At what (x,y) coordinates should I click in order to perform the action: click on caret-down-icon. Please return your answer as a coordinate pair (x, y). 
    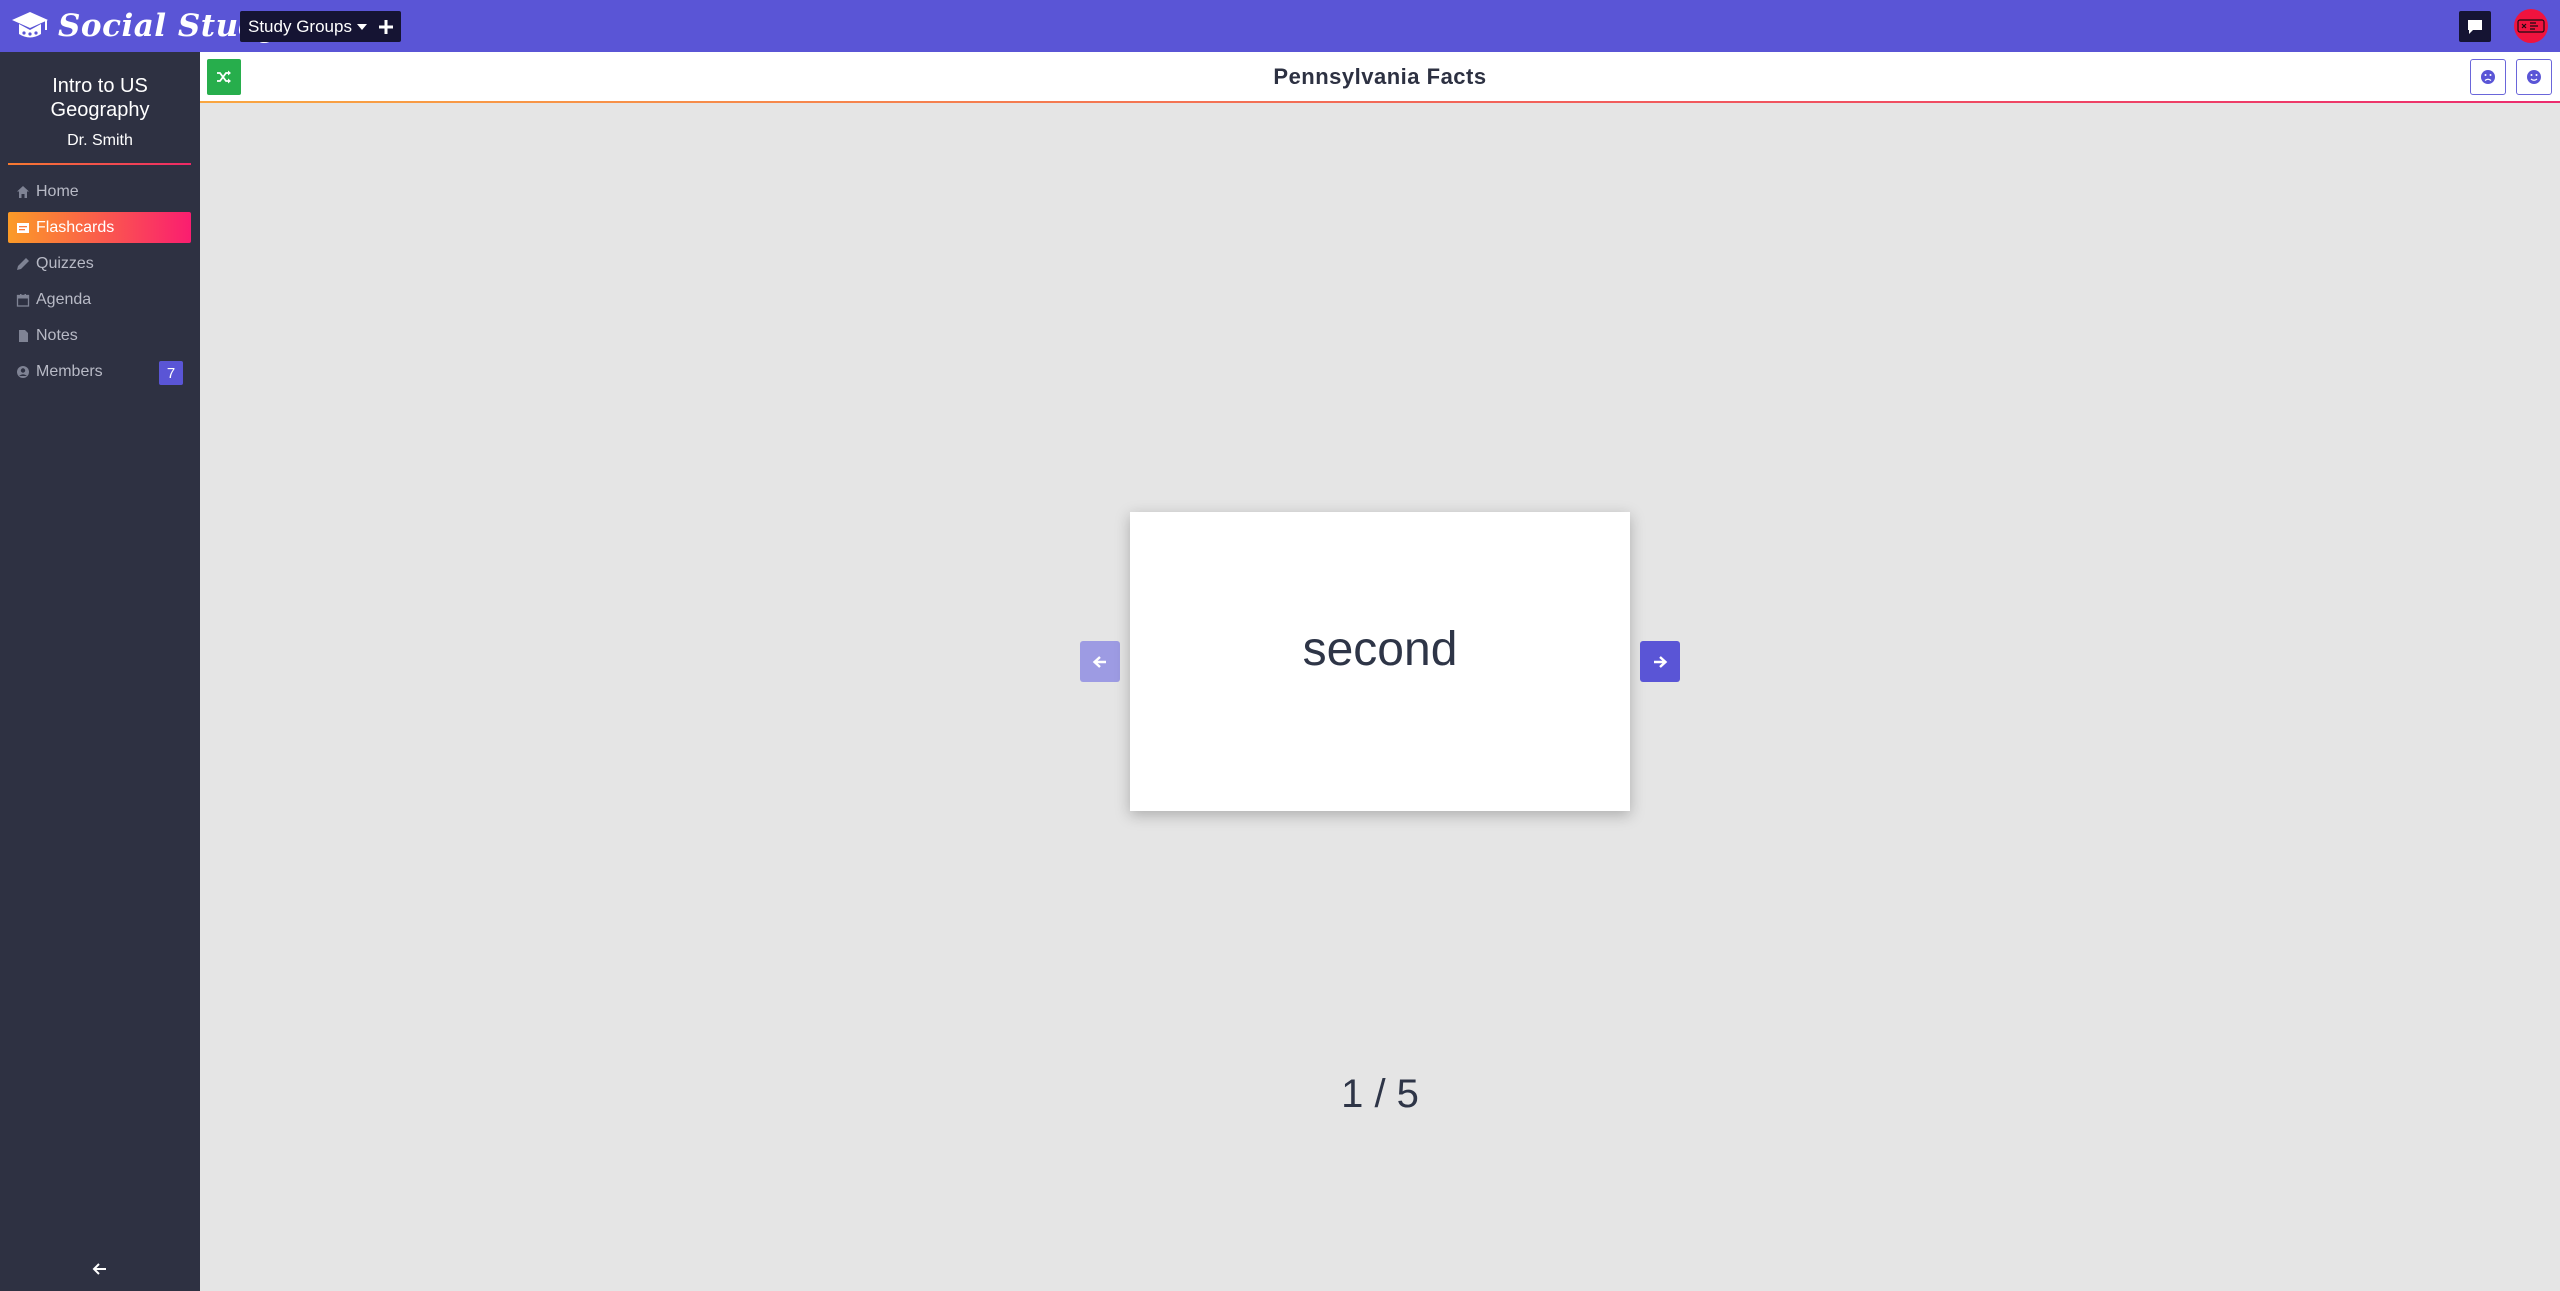
    Looking at the image, I should click on (361, 26).